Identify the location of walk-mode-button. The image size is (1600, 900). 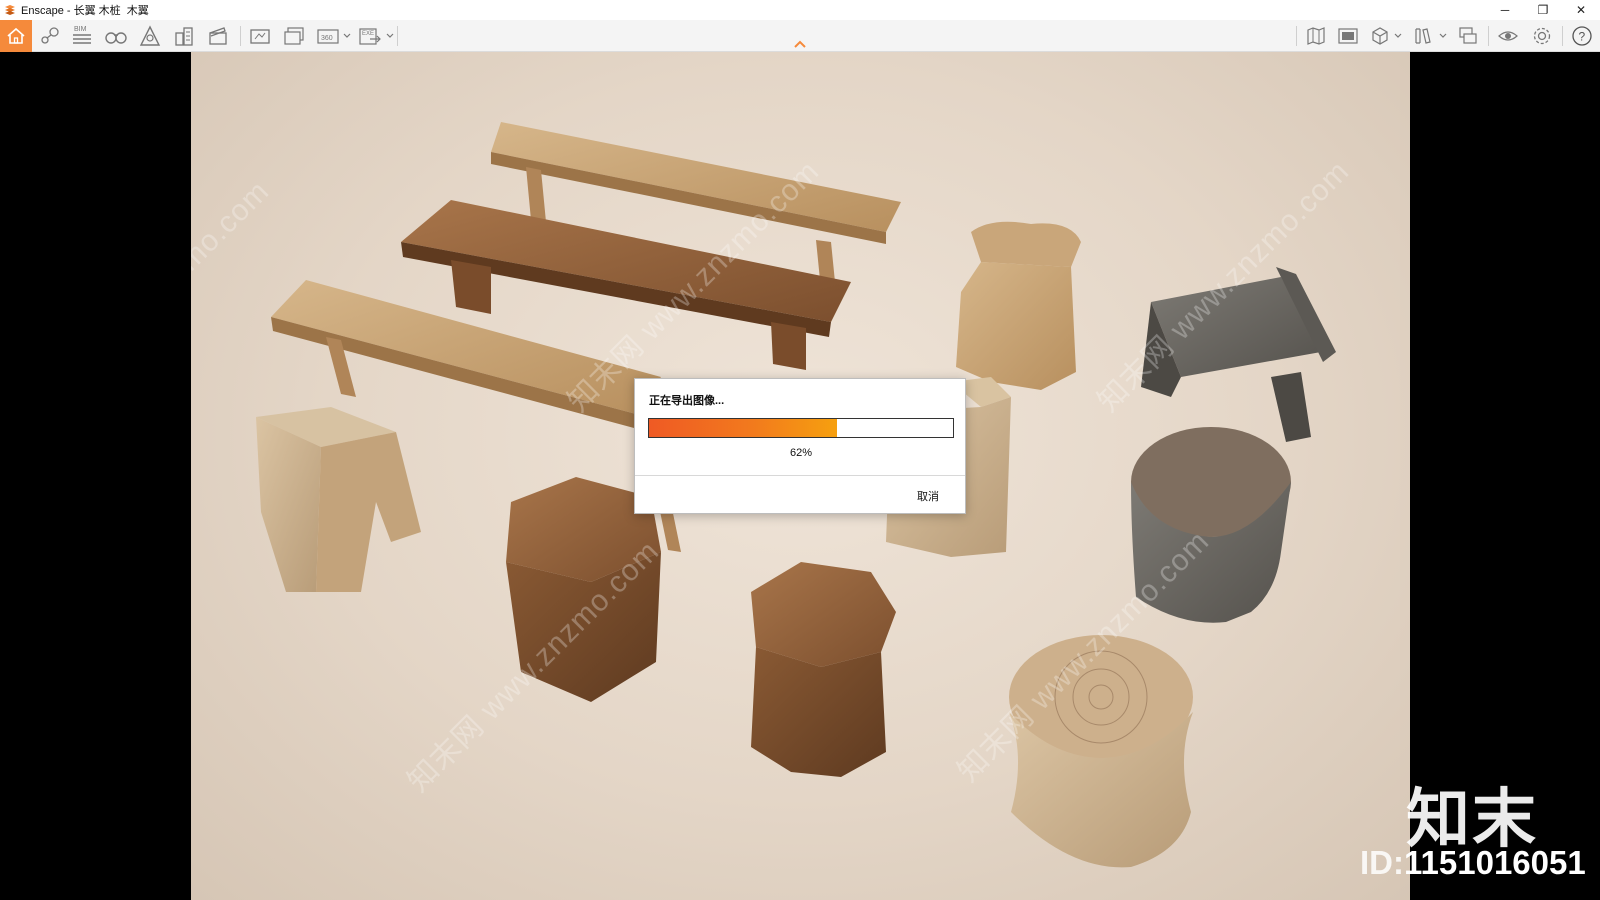
(116, 36).